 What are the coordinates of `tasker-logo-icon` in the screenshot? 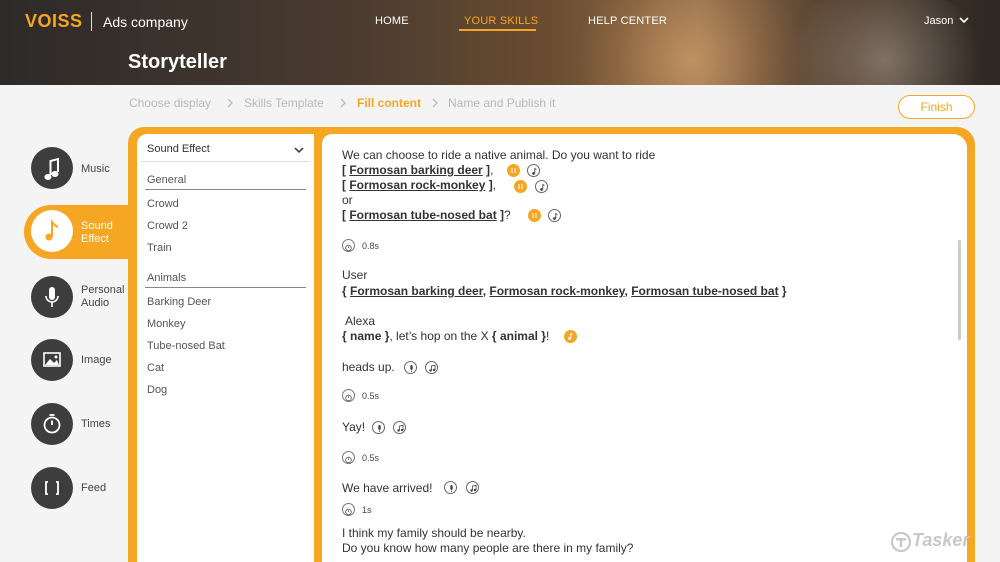 It's located at (901, 542).